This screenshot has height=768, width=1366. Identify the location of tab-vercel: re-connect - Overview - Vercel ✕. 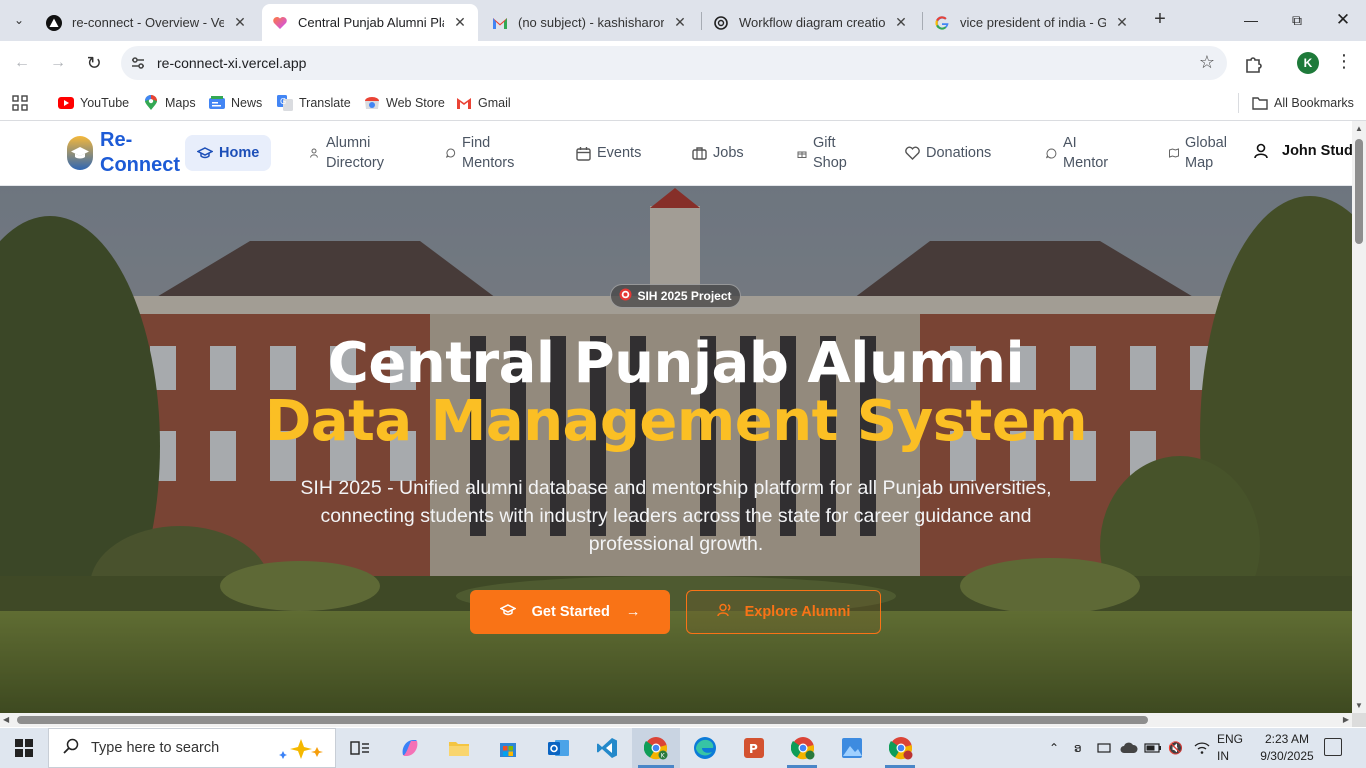
(147, 22).